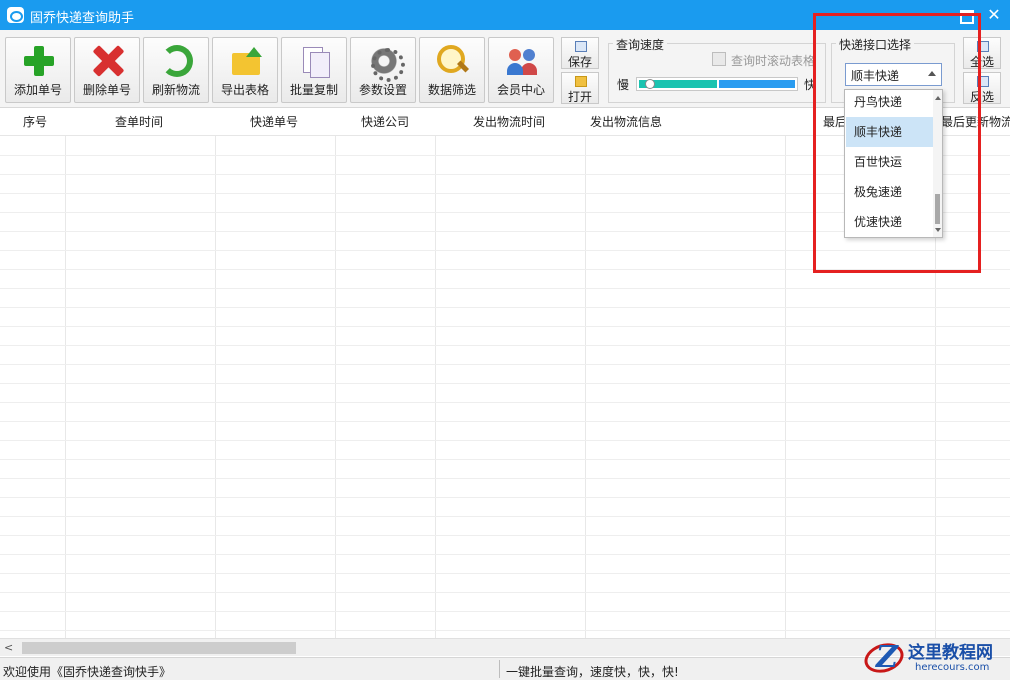 The width and height of the screenshot is (1010, 680). Describe the element at coordinates (717, 84) in the screenshot. I see `speed-slider` at that location.